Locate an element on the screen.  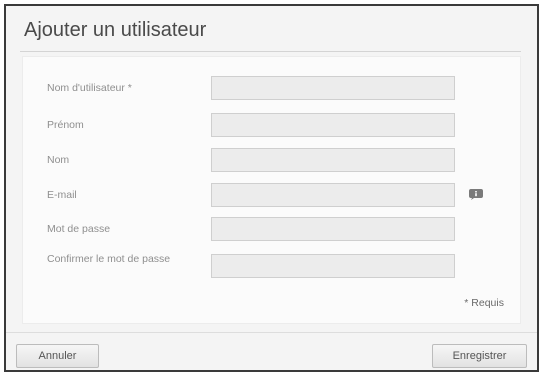
confirm-password-label: Confirmer le mot de passe is located at coordinates (109, 259).